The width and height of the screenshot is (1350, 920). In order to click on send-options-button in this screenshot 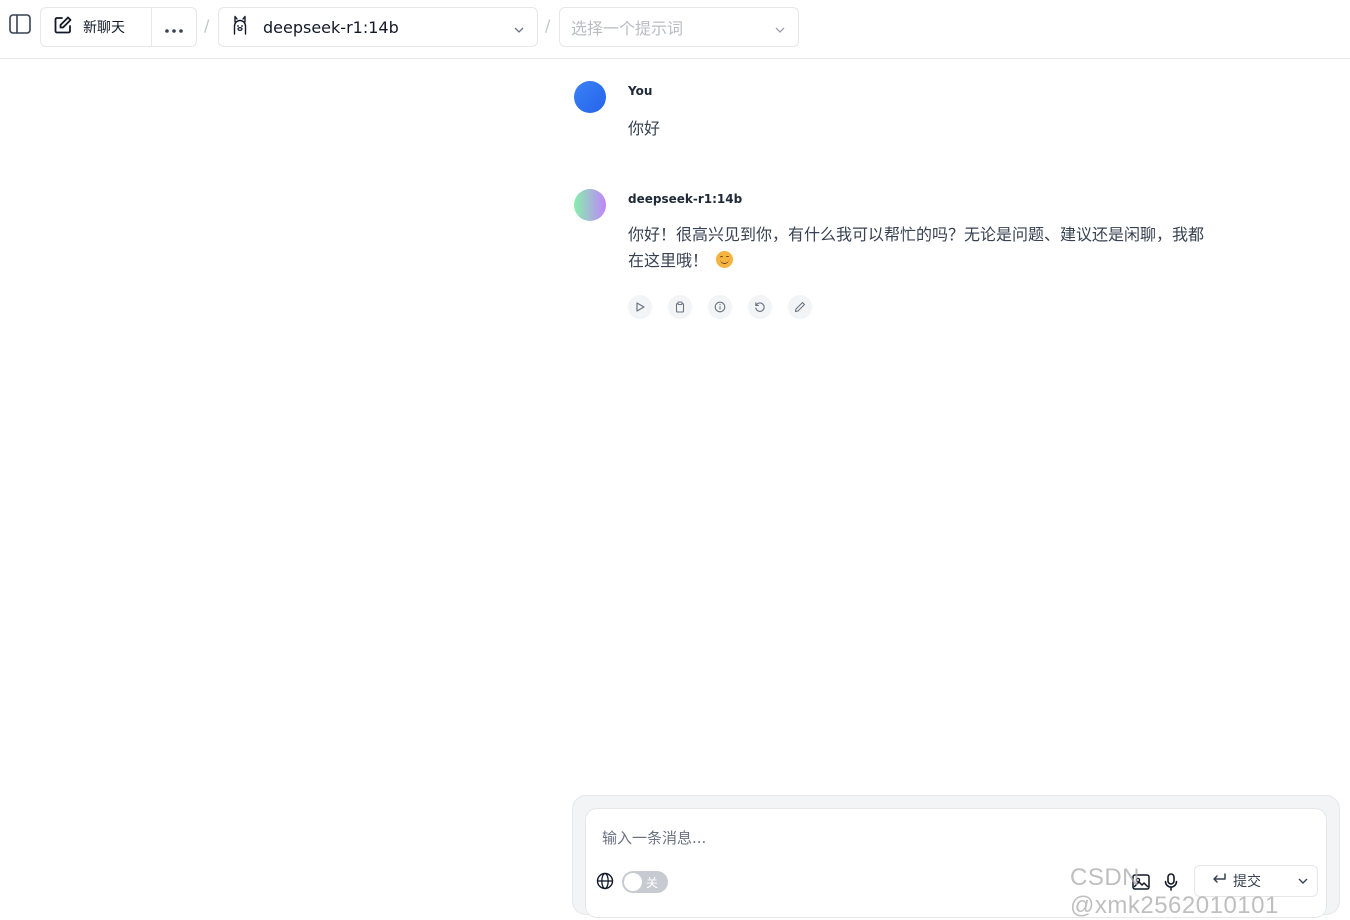, I will do `click(1303, 881)`.